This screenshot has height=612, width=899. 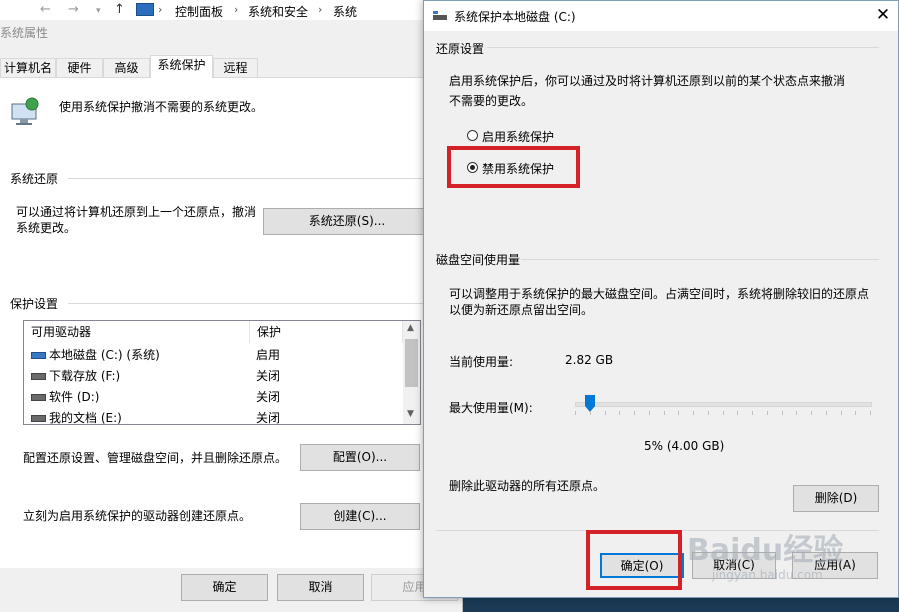 What do you see at coordinates (98, 11) in the screenshot?
I see `chevron-down-icon: ▾` at bounding box center [98, 11].